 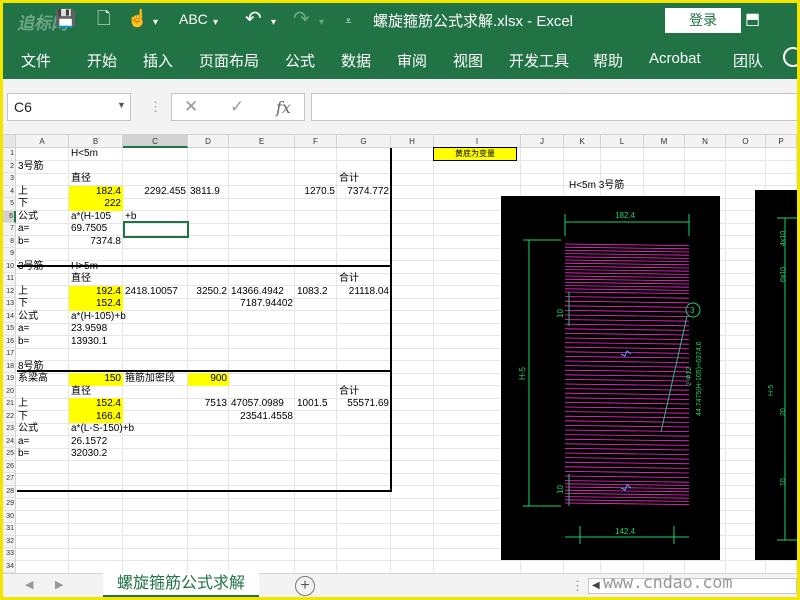 What do you see at coordinates (97, 317) in the screenshot?
I see `cell-b14: a*(H-105)+b` at bounding box center [97, 317].